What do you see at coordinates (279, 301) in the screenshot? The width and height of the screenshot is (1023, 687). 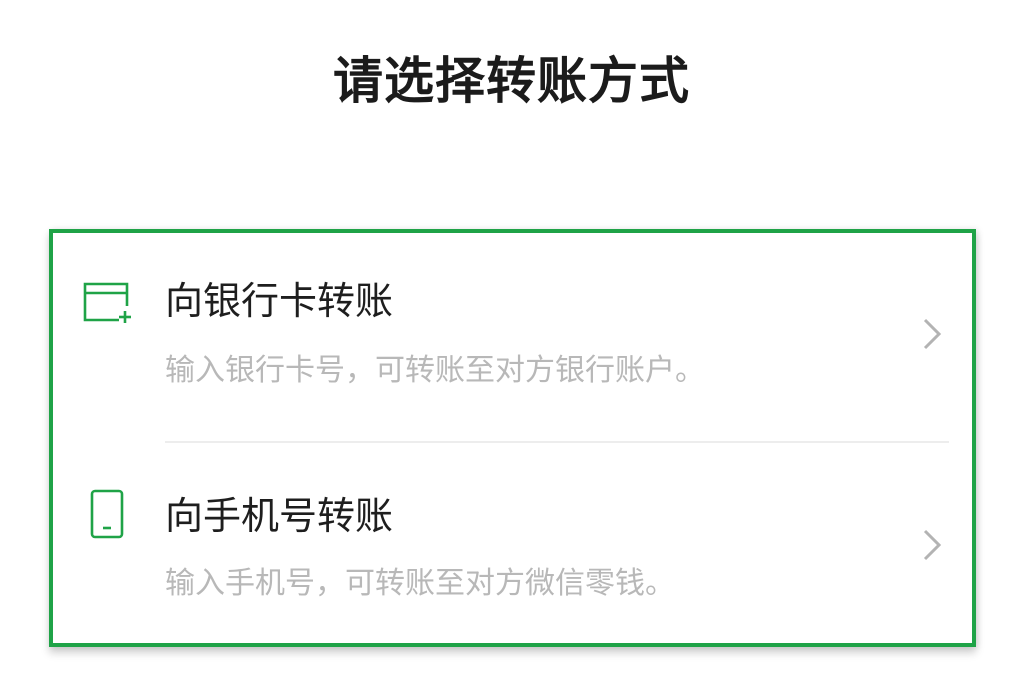 I see `bank-card-option-title: 向银行卡转账` at bounding box center [279, 301].